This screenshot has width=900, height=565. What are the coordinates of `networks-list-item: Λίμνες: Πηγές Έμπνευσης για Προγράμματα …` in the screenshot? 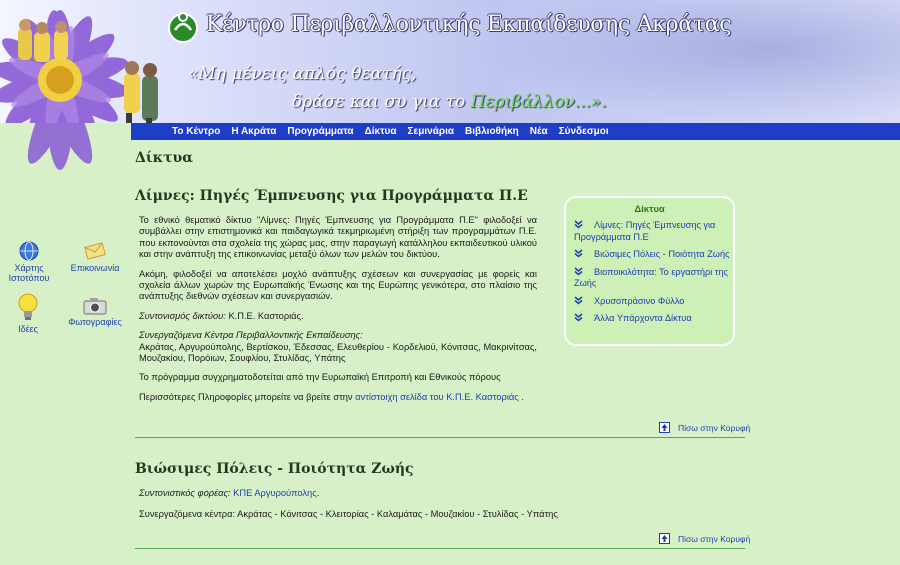 It's located at (653, 231).